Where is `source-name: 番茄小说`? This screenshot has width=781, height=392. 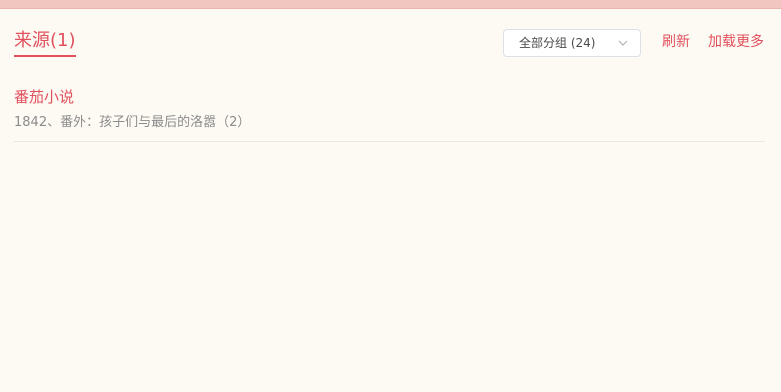 source-name: 番茄小说 is located at coordinates (389, 97).